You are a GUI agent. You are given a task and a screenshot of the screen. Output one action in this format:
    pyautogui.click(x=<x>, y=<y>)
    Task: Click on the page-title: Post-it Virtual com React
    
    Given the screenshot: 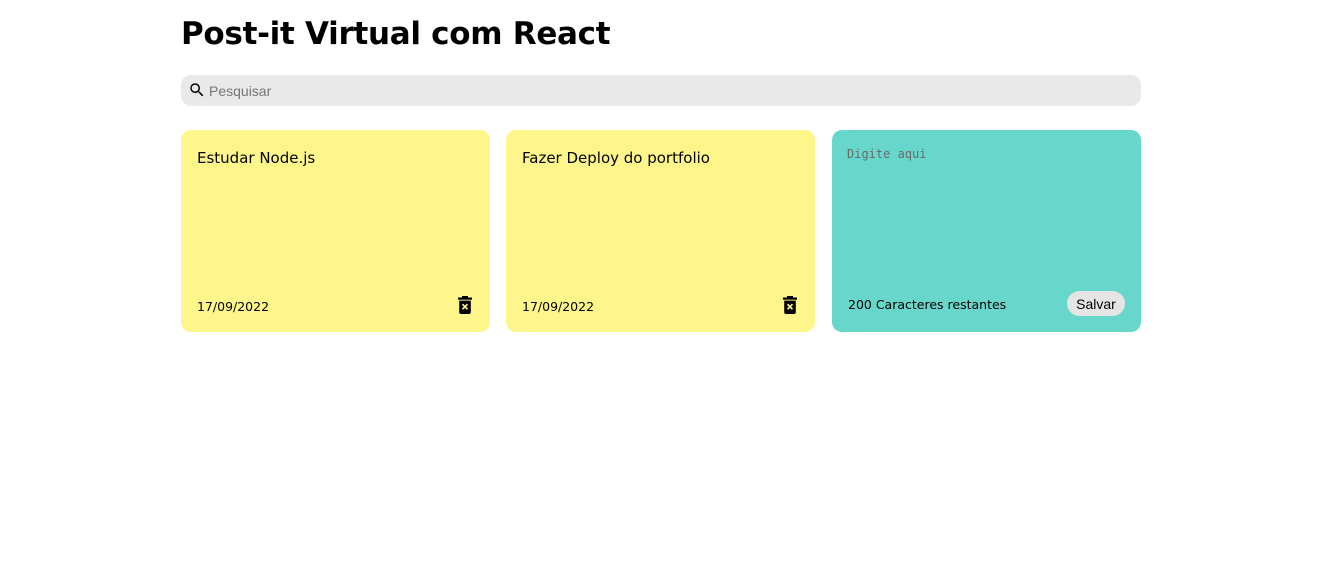 What is the action you would take?
    pyautogui.click(x=396, y=34)
    